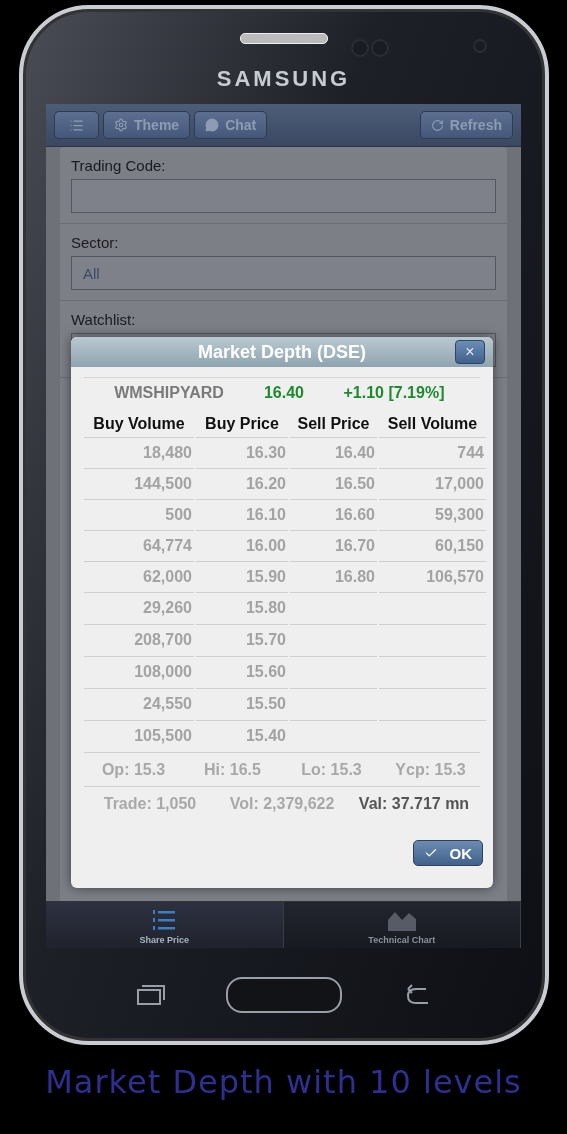 Image resolution: width=567 pixels, height=1134 pixels. Describe the element at coordinates (232, 769) in the screenshot. I see `stat-value: Hi: 16.5` at that location.